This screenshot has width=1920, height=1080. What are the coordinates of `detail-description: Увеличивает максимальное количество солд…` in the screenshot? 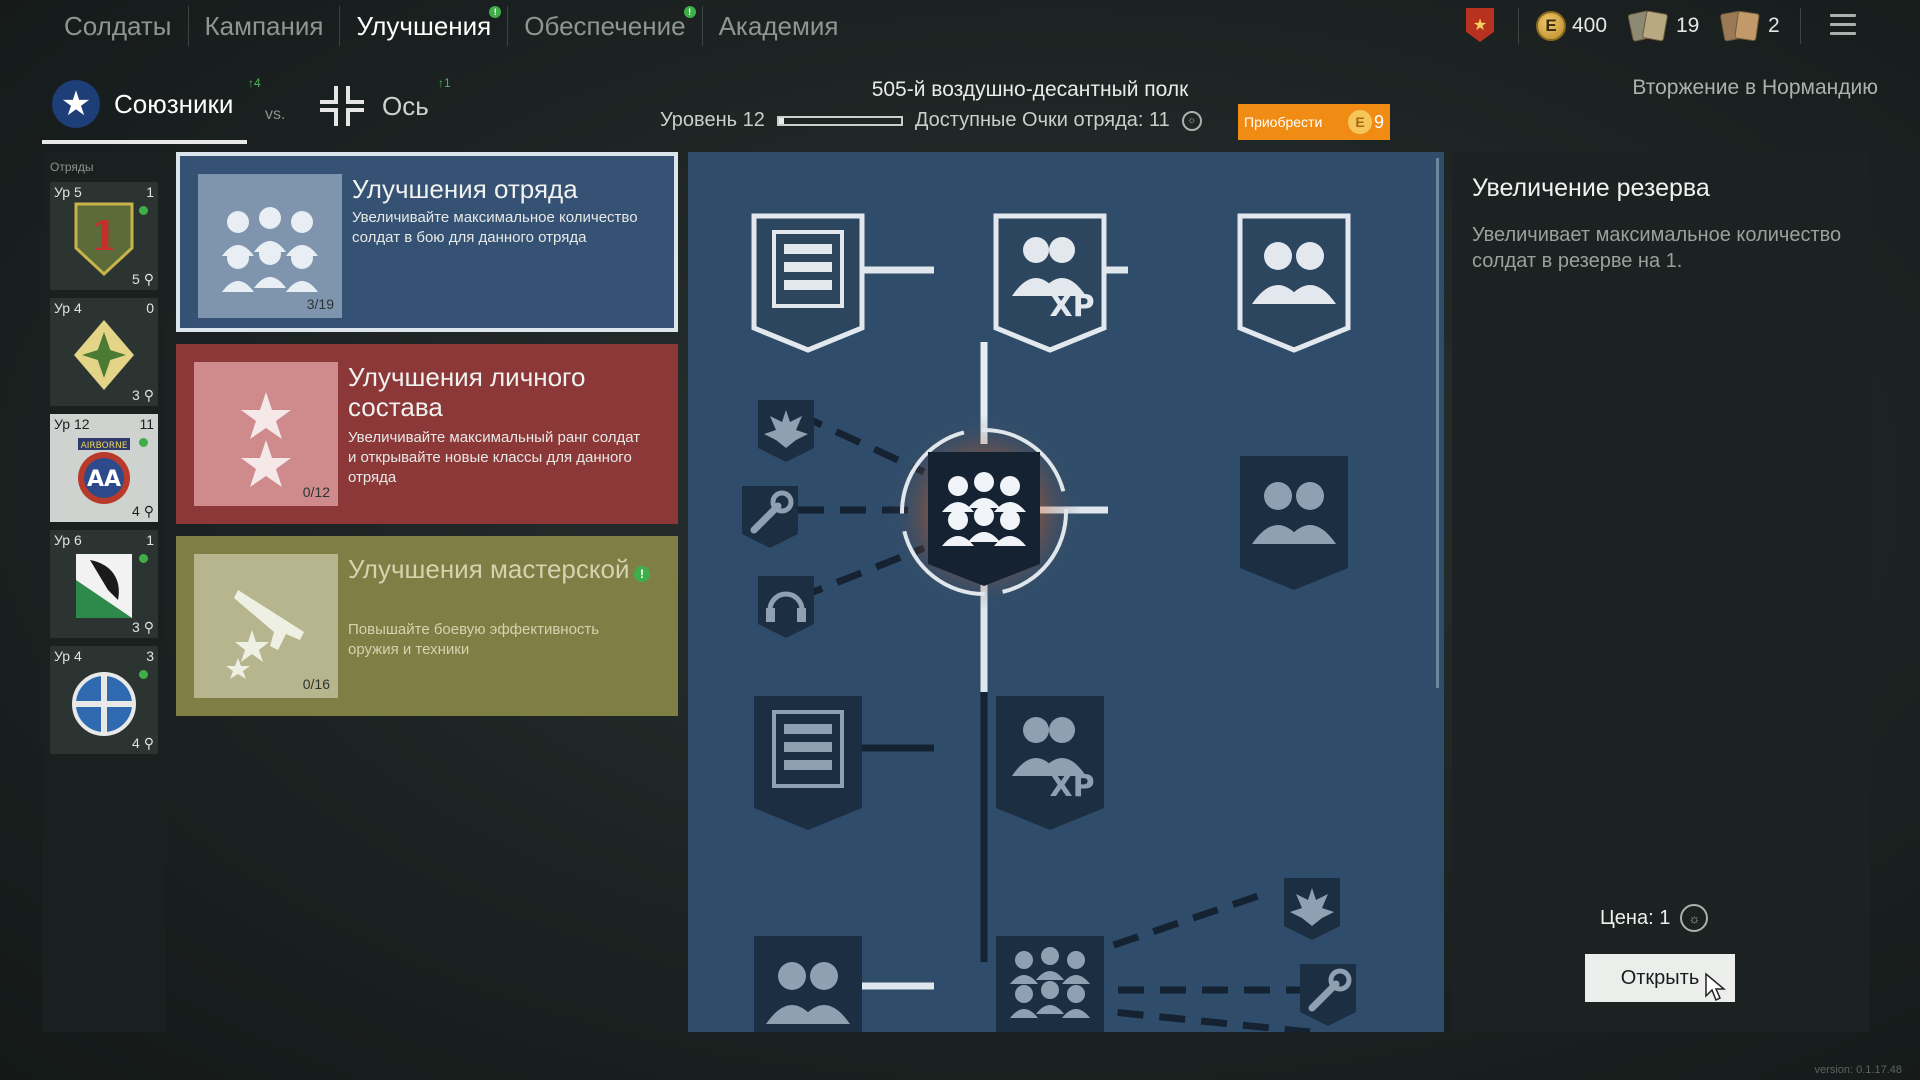 It's located at (1657, 248).